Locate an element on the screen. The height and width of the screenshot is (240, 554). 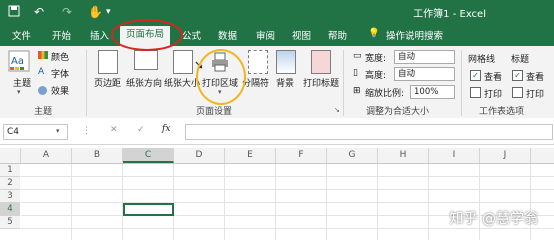
tab-formulas: 公式 is located at coordinates (191, 35).